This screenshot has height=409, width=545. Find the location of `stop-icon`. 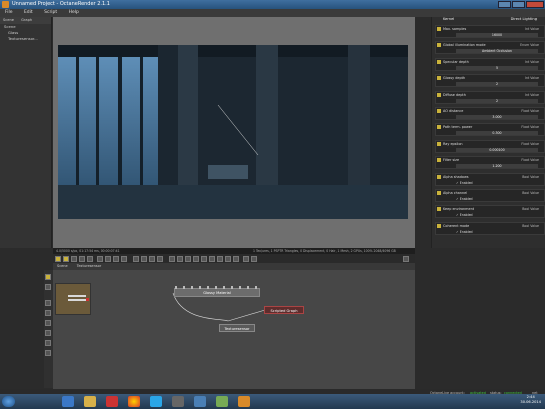

stop-icon is located at coordinates (100, 259).